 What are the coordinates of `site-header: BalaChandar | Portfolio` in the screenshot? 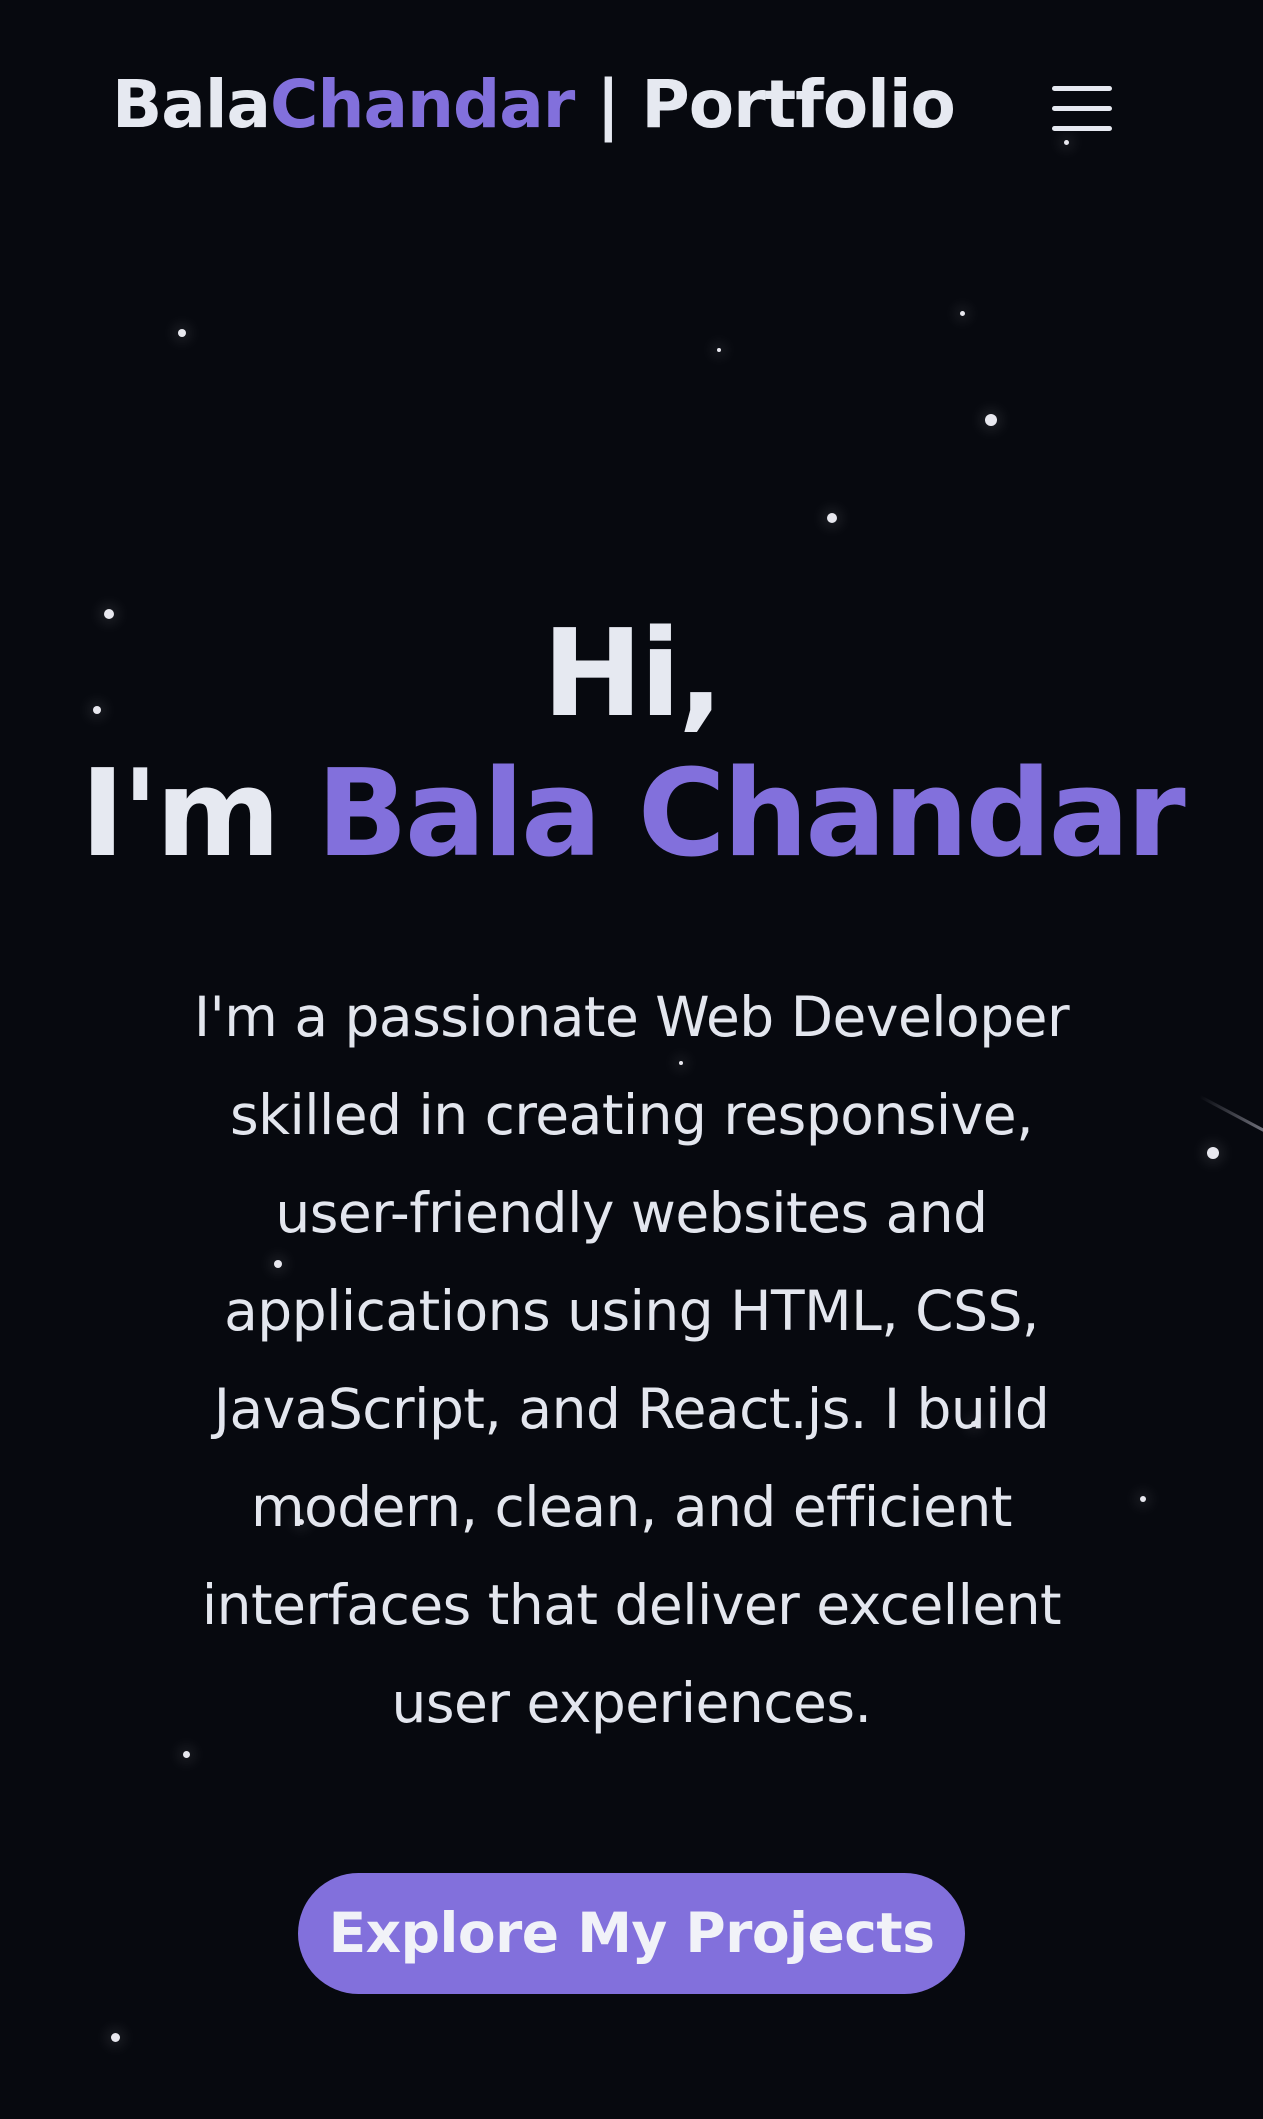 It's located at (631, 110).